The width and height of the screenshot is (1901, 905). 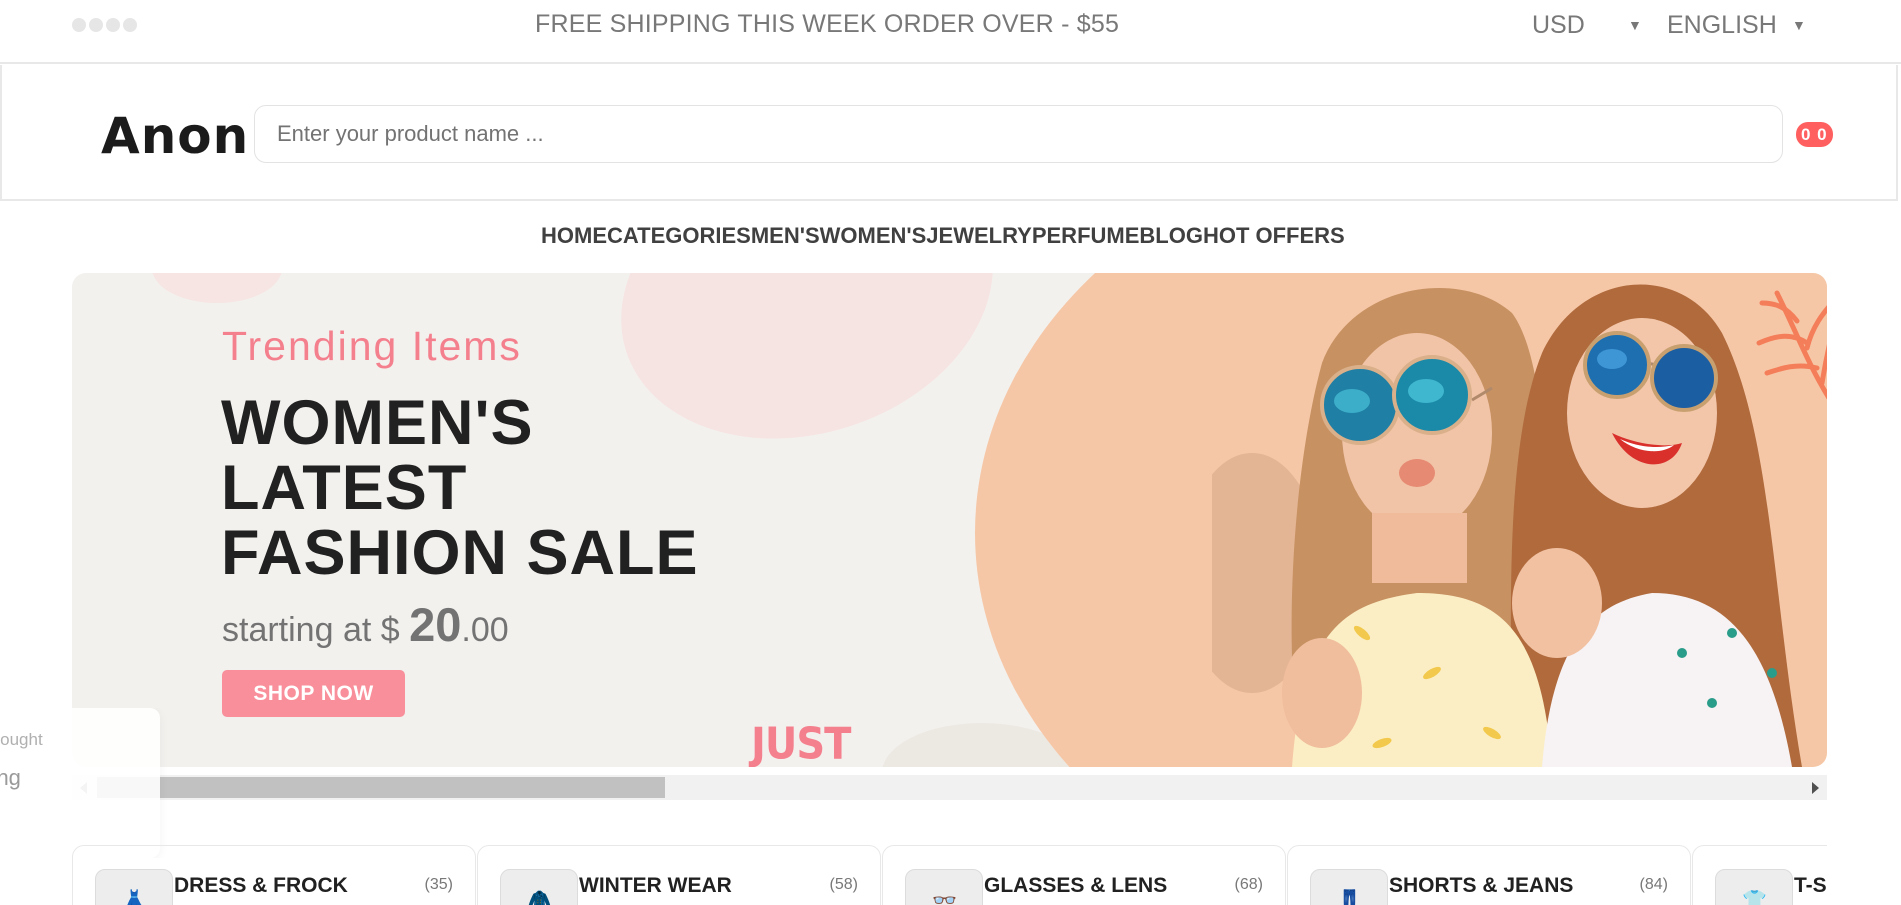 What do you see at coordinates (1653, 884) in the screenshot?
I see `category-count: (84)` at bounding box center [1653, 884].